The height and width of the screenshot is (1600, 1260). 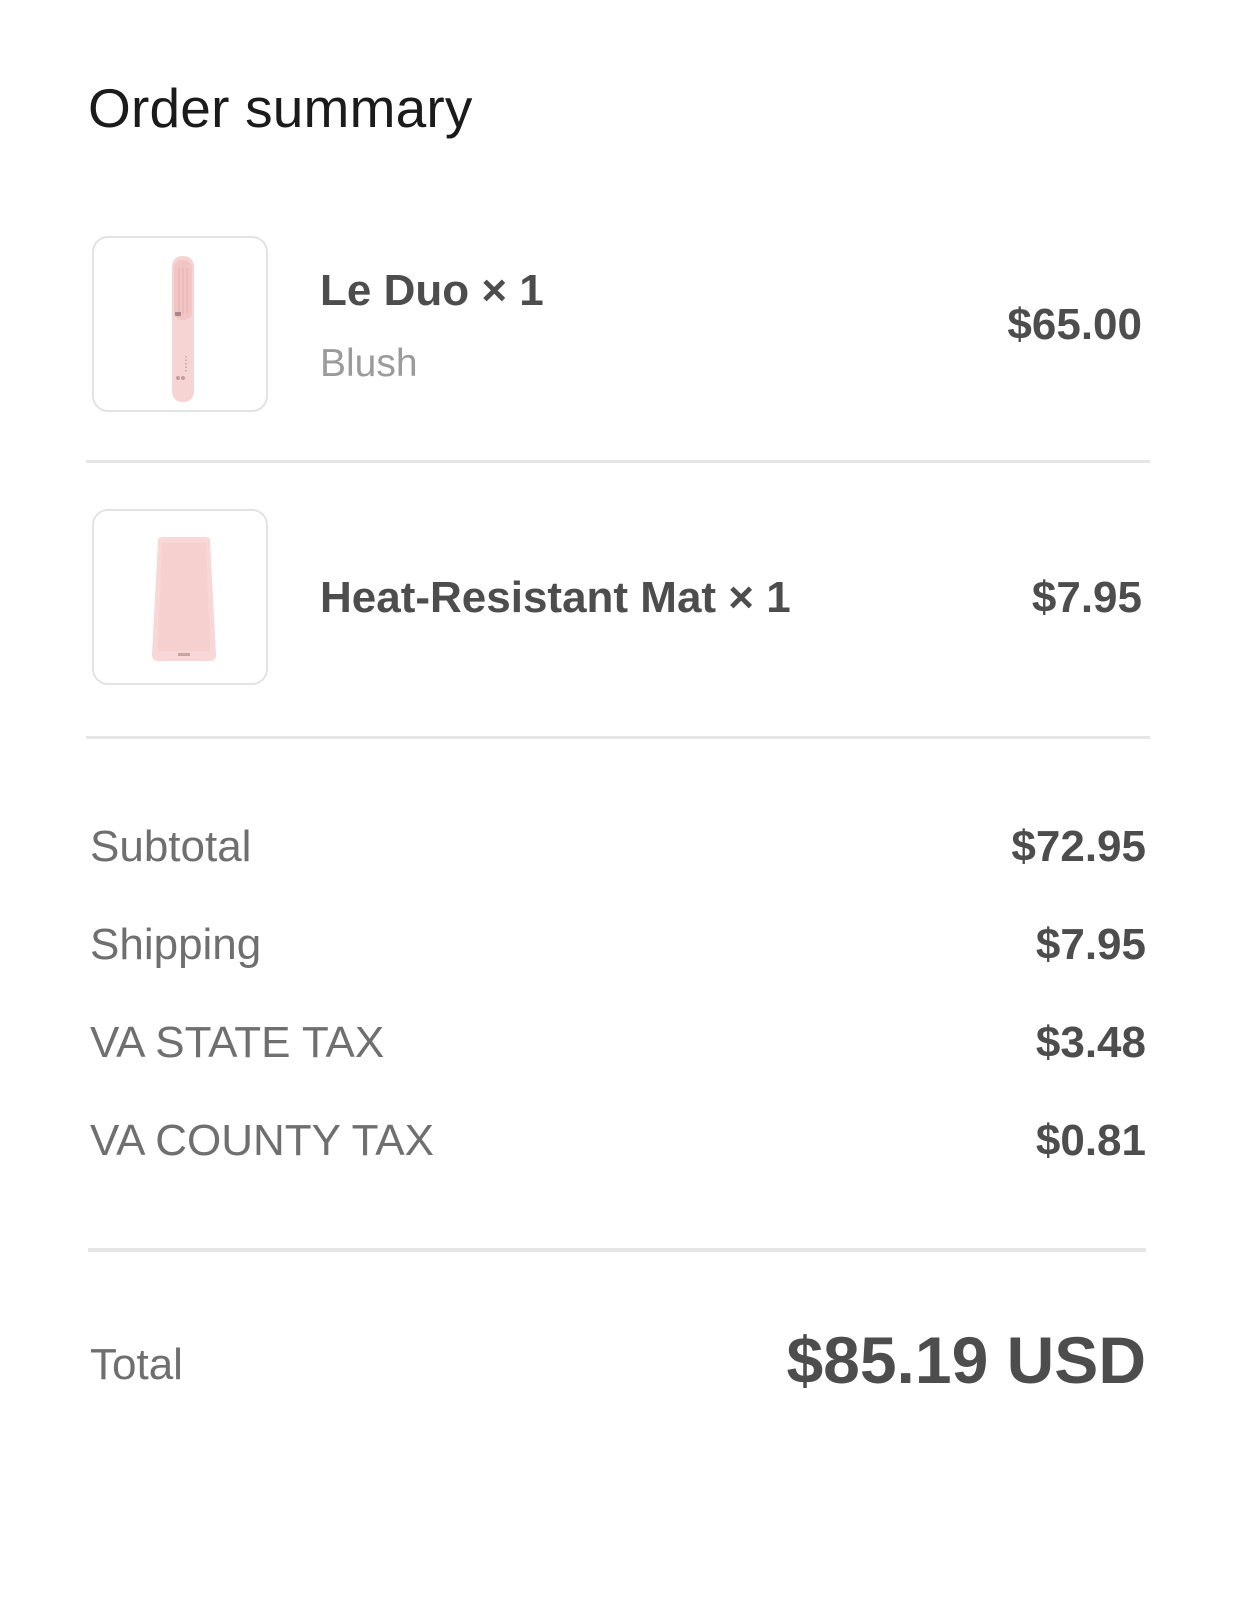 What do you see at coordinates (618, 1146) in the screenshot?
I see `county-tax-row: VA COUNTY TAX $0.81` at bounding box center [618, 1146].